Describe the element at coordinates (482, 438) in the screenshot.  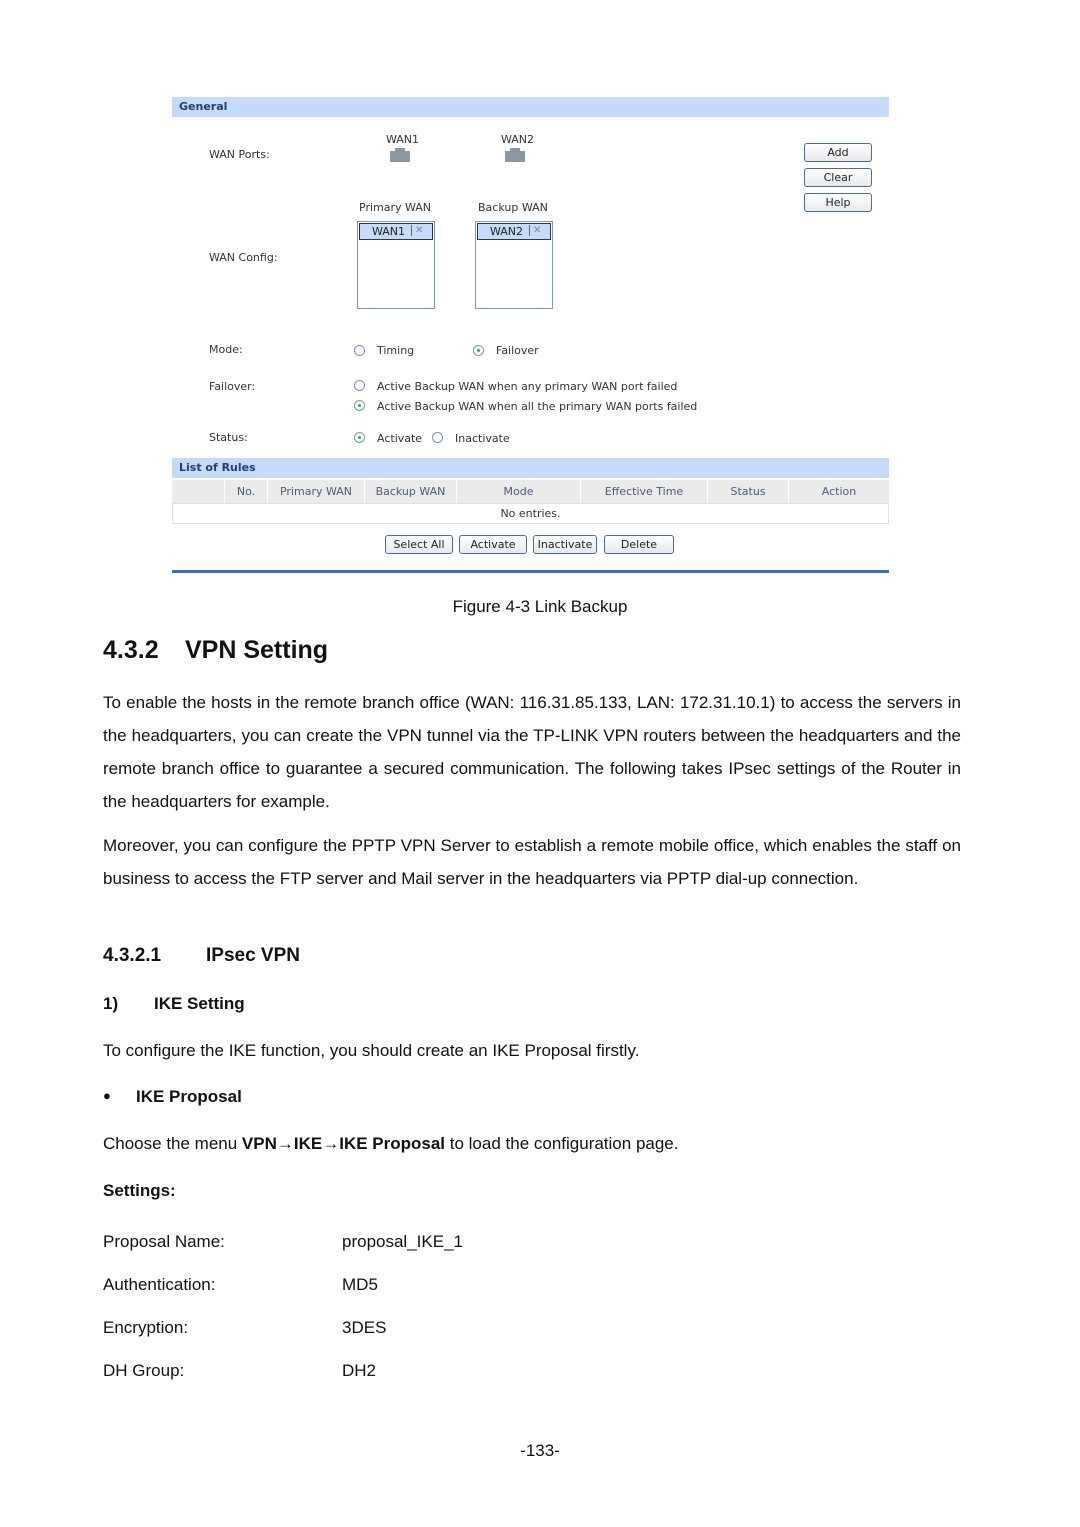
I see `status-inactivate-label: Inactivate` at that location.